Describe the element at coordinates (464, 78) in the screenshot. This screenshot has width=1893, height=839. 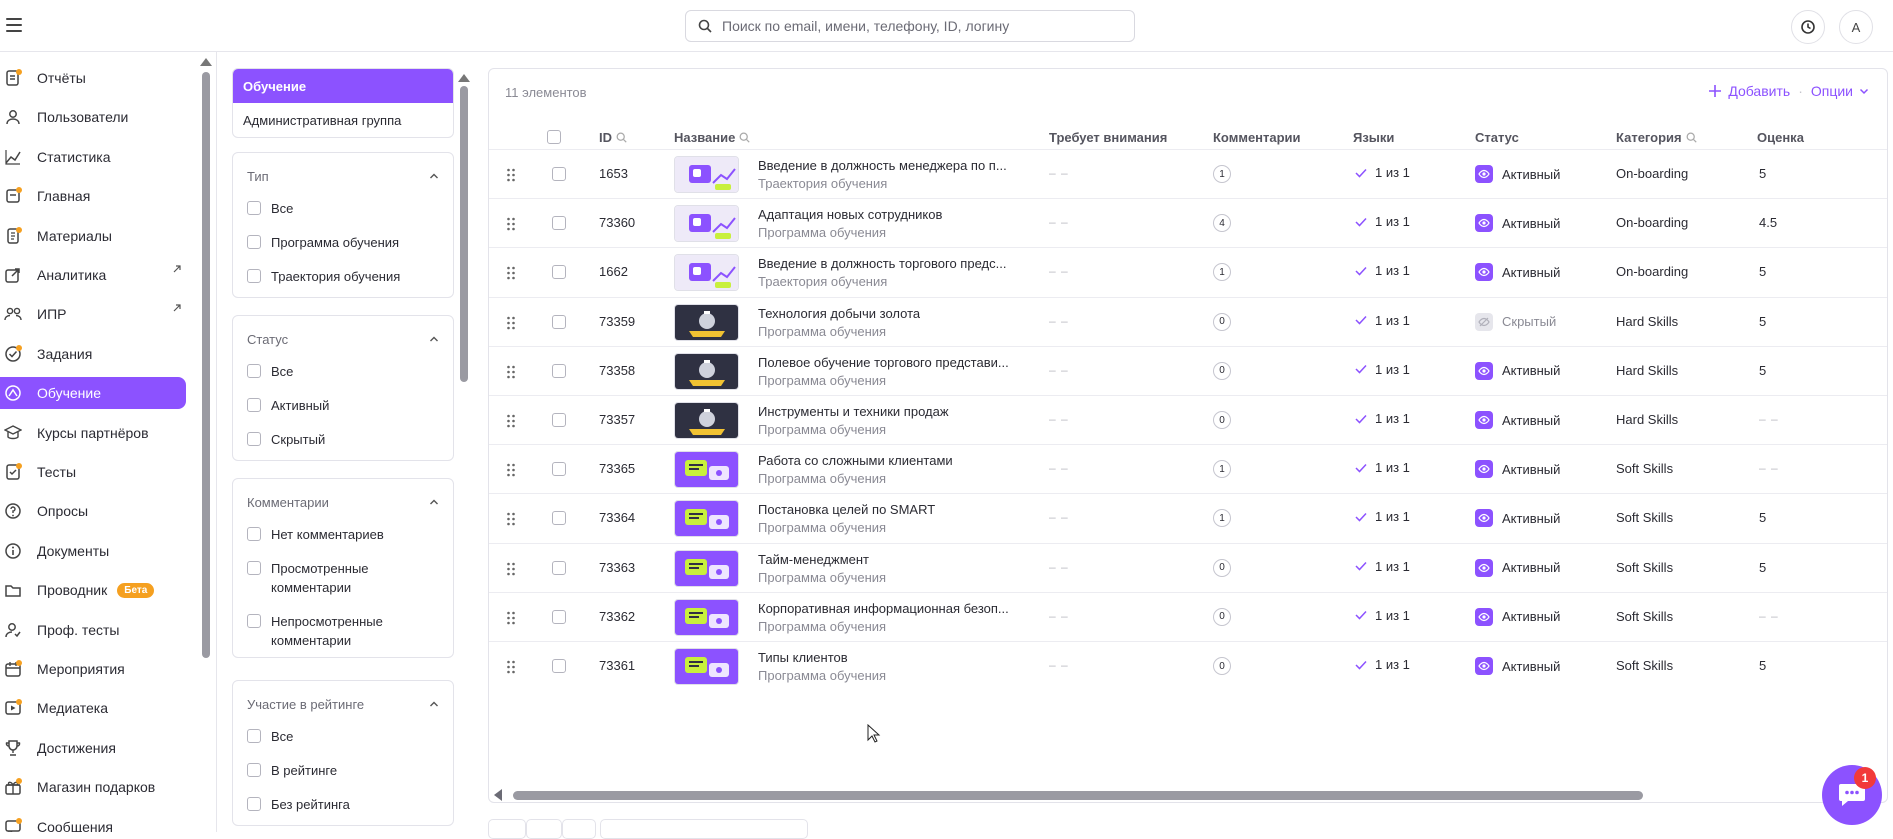
I see `filter-scroll-up-icon` at that location.